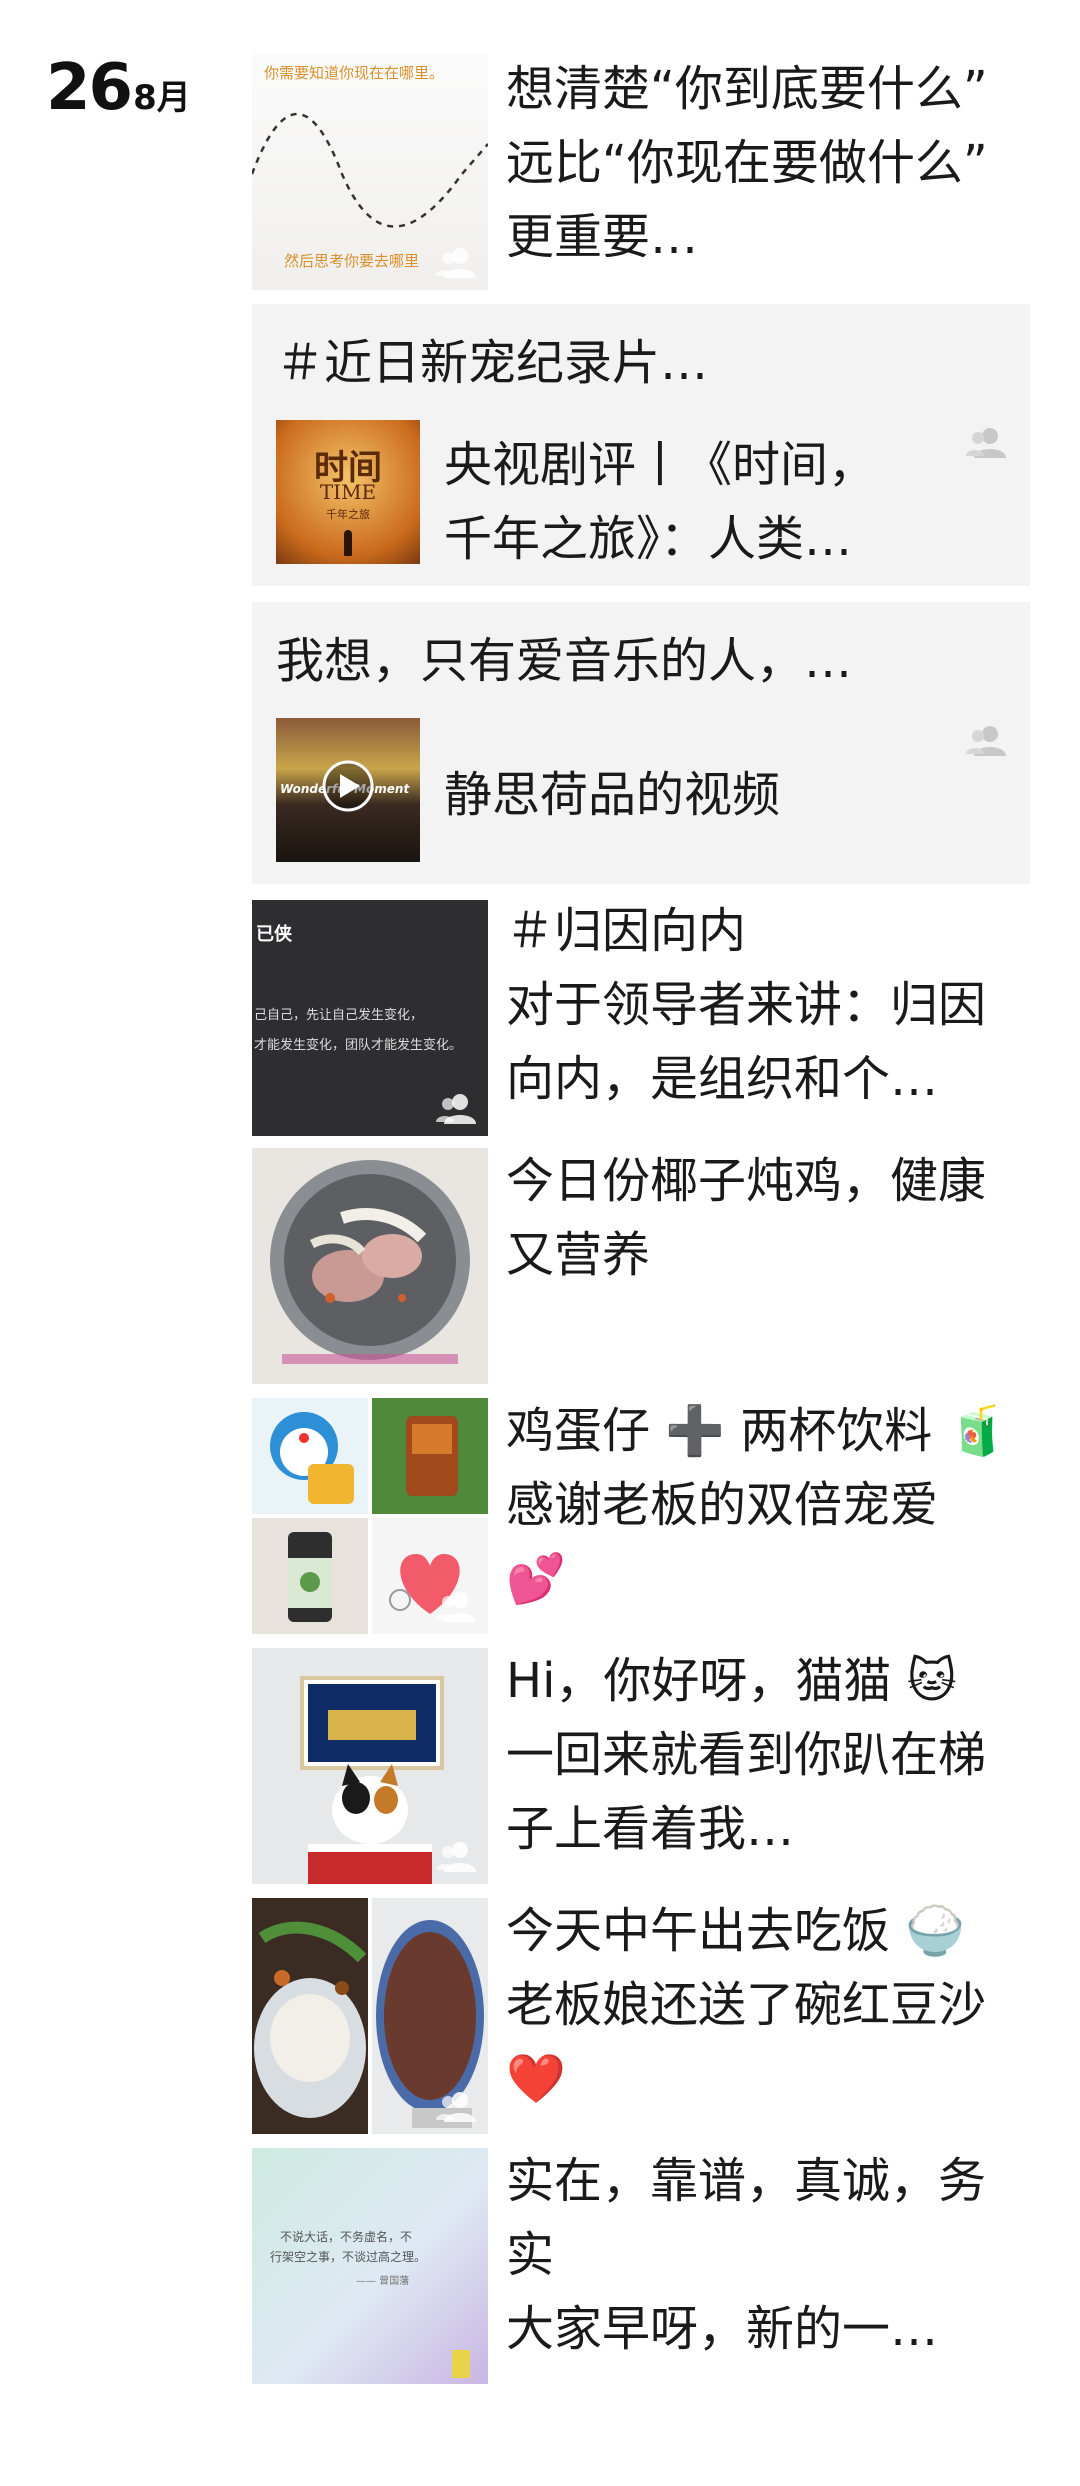 The image size is (1080, 2486). I want to click on post-text: 鸡蛋仔 ➕ 两杯饮料 🧃 感谢老板的双倍宠爱 💕, so click(757, 1505).